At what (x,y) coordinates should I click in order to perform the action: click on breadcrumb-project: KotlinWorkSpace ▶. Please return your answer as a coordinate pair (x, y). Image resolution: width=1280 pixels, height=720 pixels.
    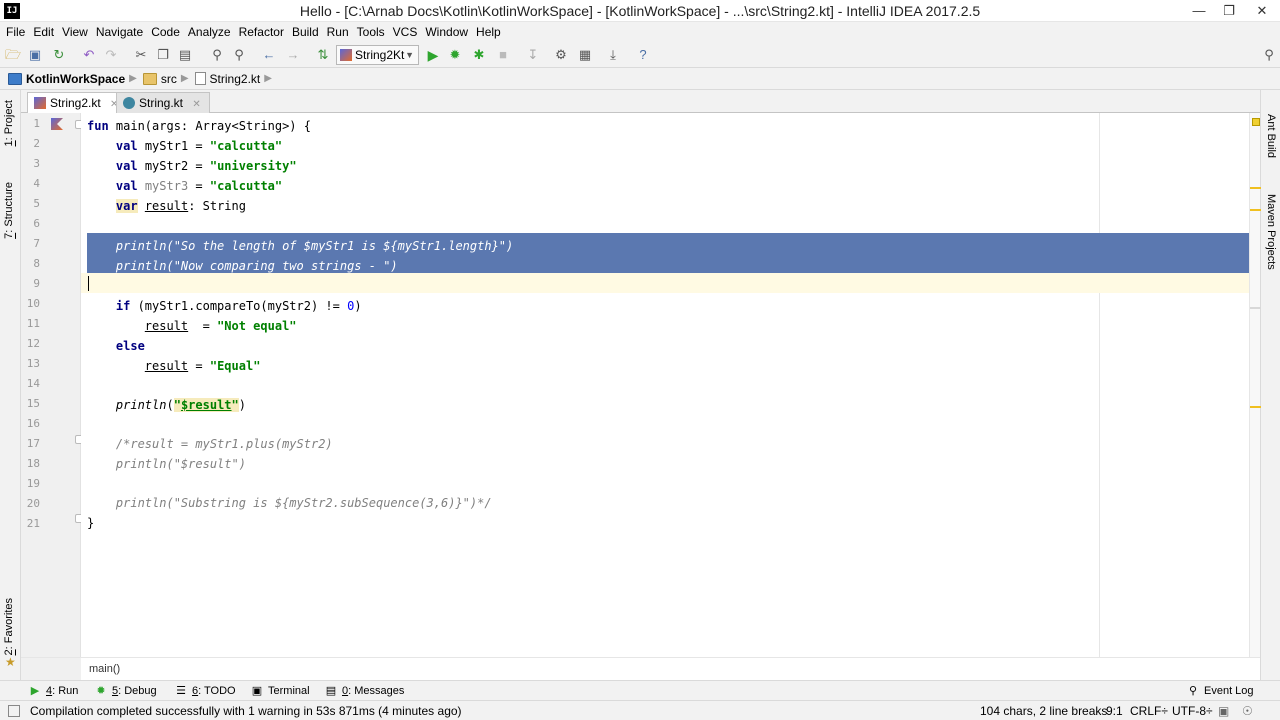
    Looking at the image, I should click on (75, 79).